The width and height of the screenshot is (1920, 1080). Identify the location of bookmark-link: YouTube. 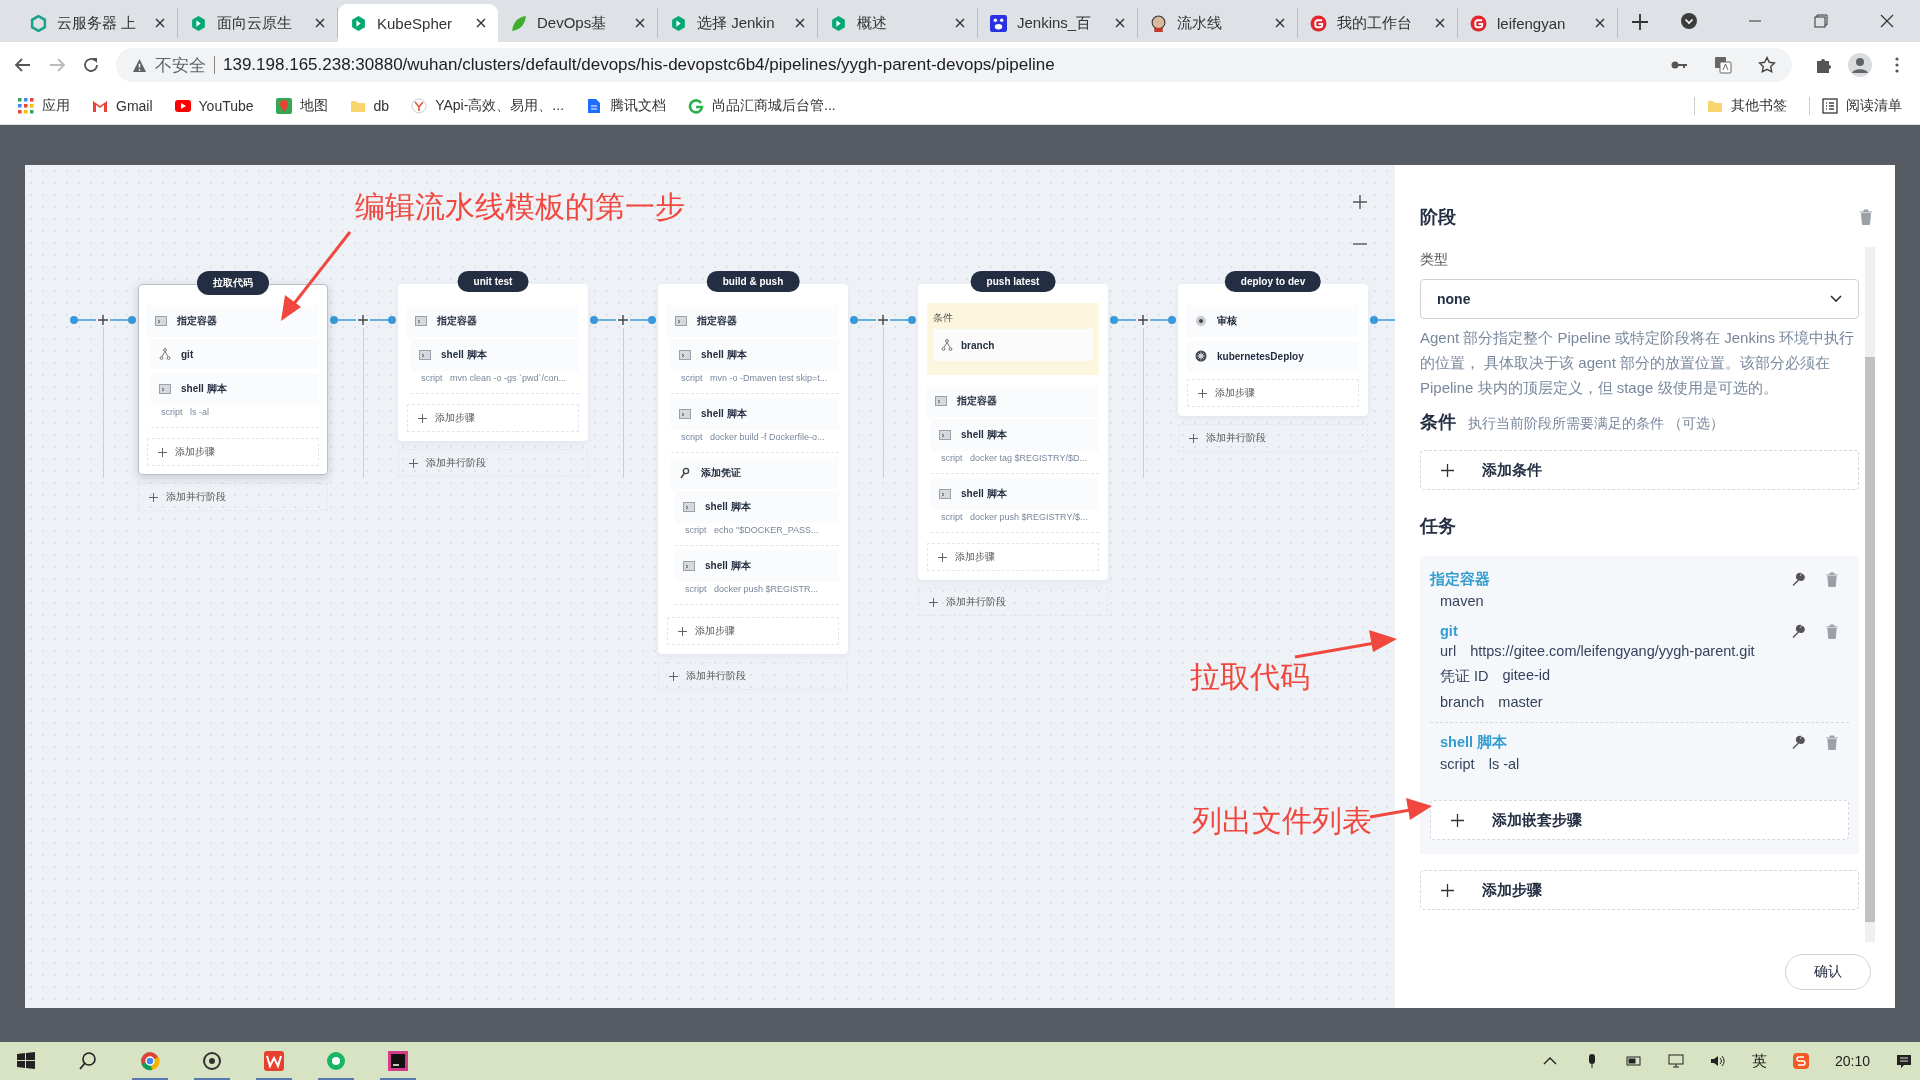
(214, 106).